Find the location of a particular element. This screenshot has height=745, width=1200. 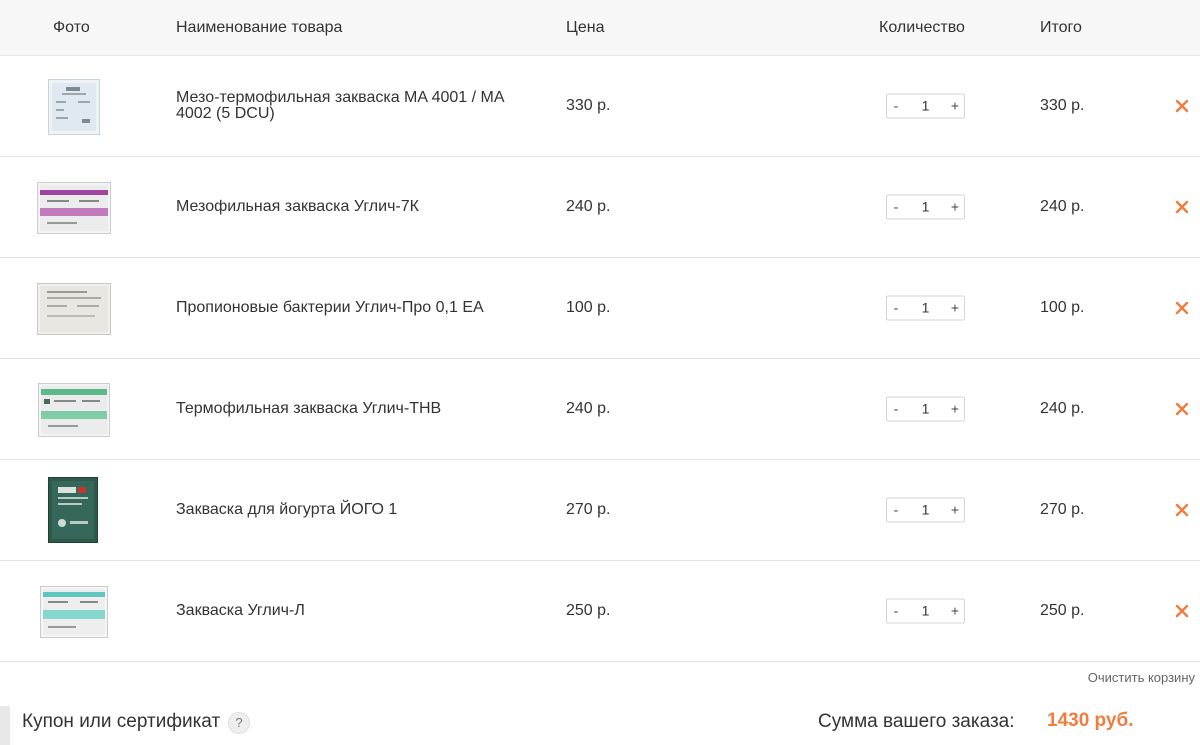

column-header-name: Наименование товара is located at coordinates (259, 27).